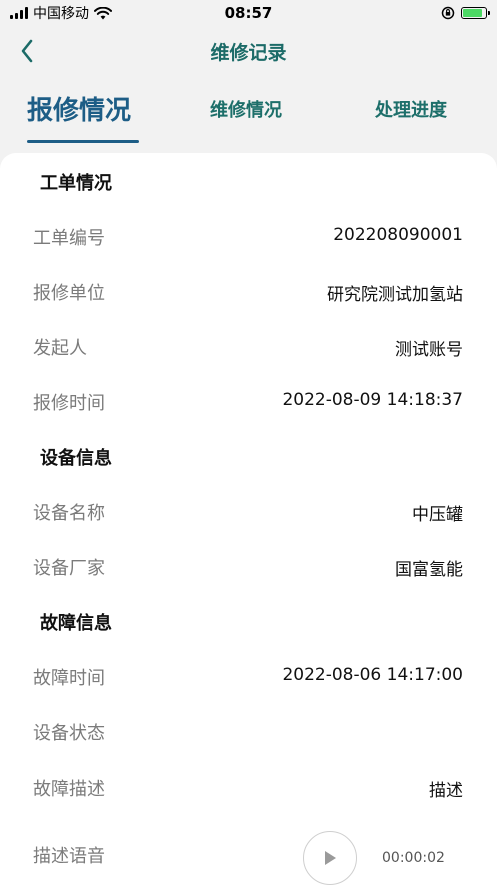 The height and width of the screenshot is (893, 497). What do you see at coordinates (76, 458) in the screenshot?
I see `section-title-device: 设备信息` at bounding box center [76, 458].